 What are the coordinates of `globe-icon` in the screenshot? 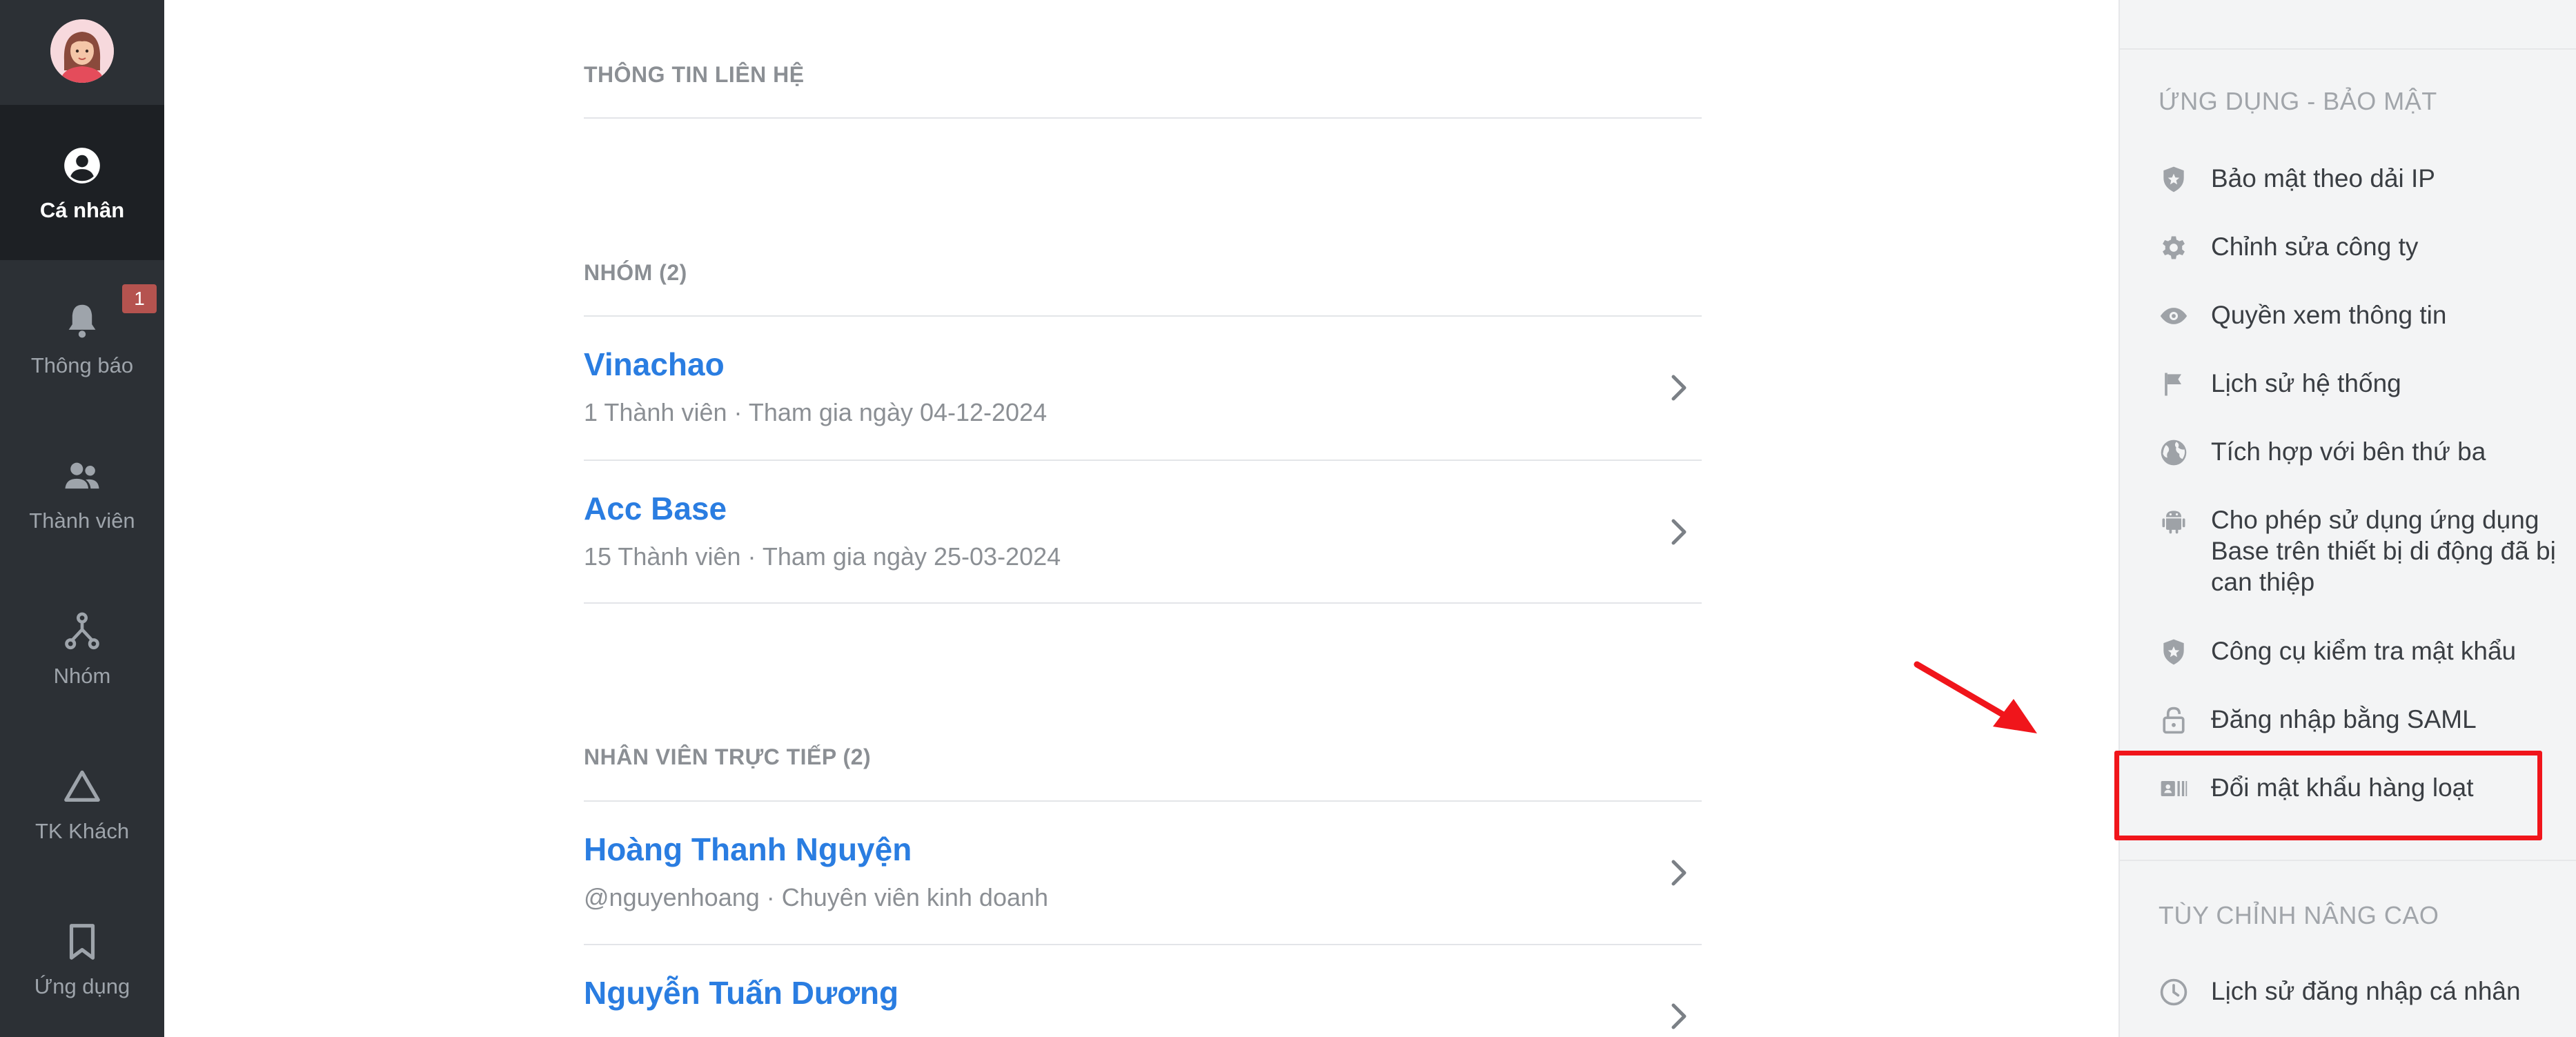 It's located at (2174, 453).